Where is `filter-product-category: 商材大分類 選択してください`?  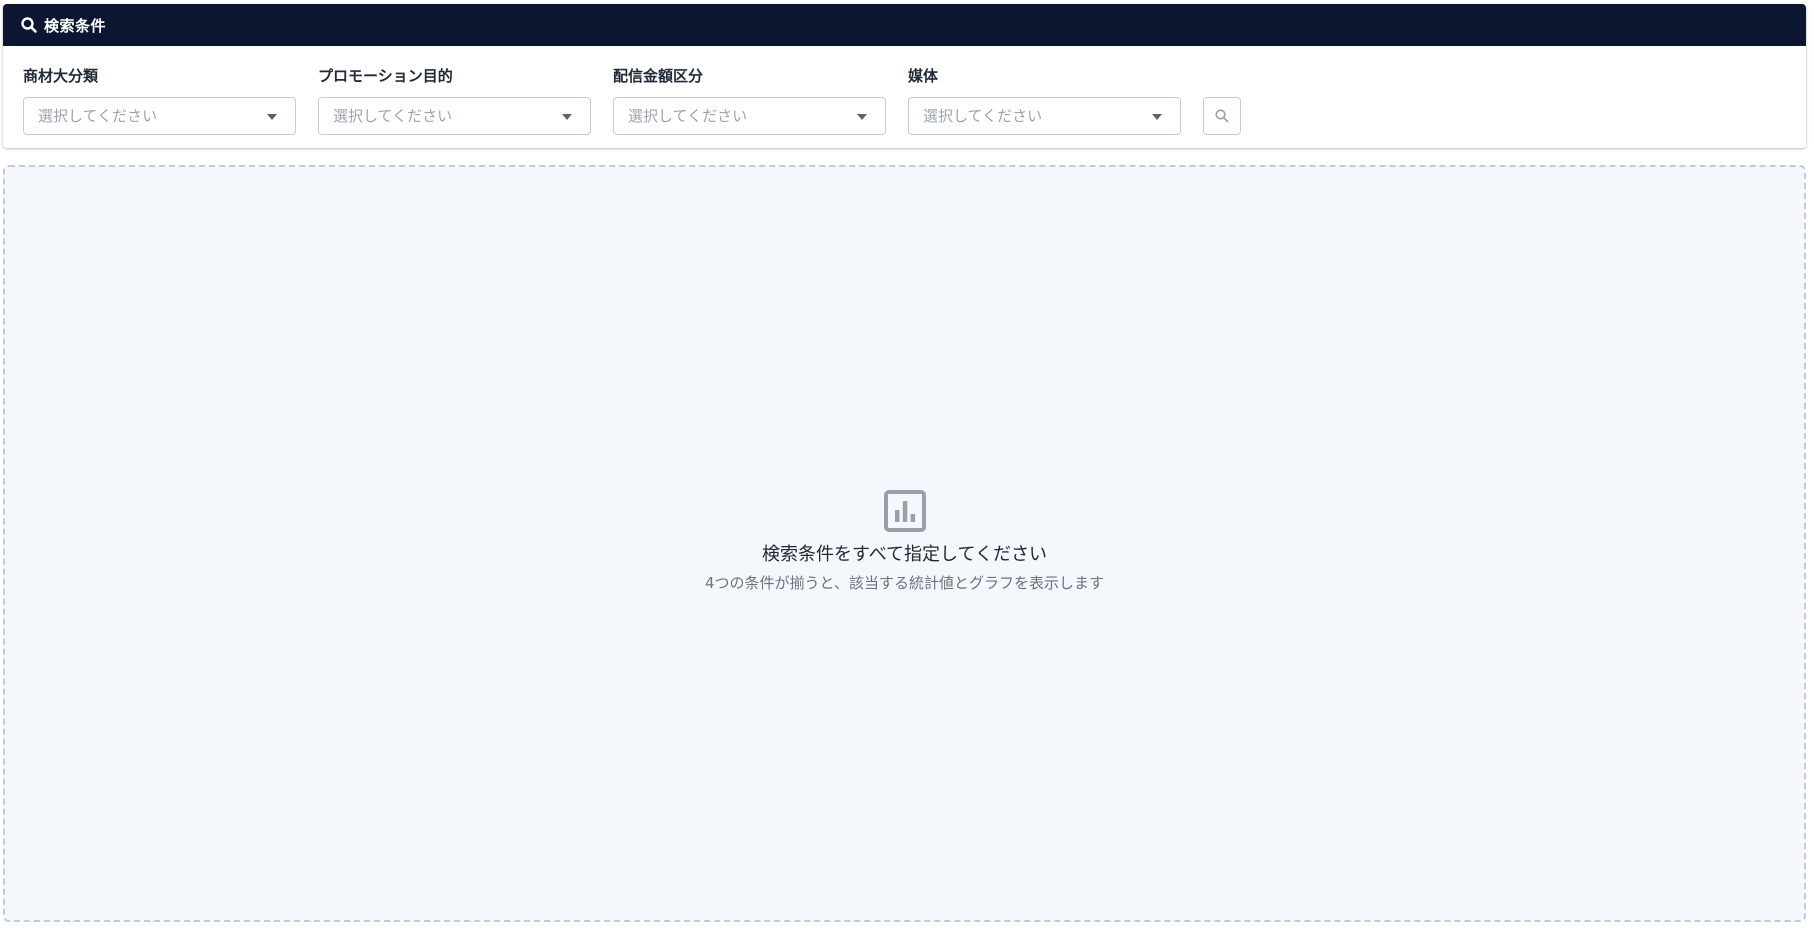 filter-product-category: 商材大分類 選択してください is located at coordinates (160, 100).